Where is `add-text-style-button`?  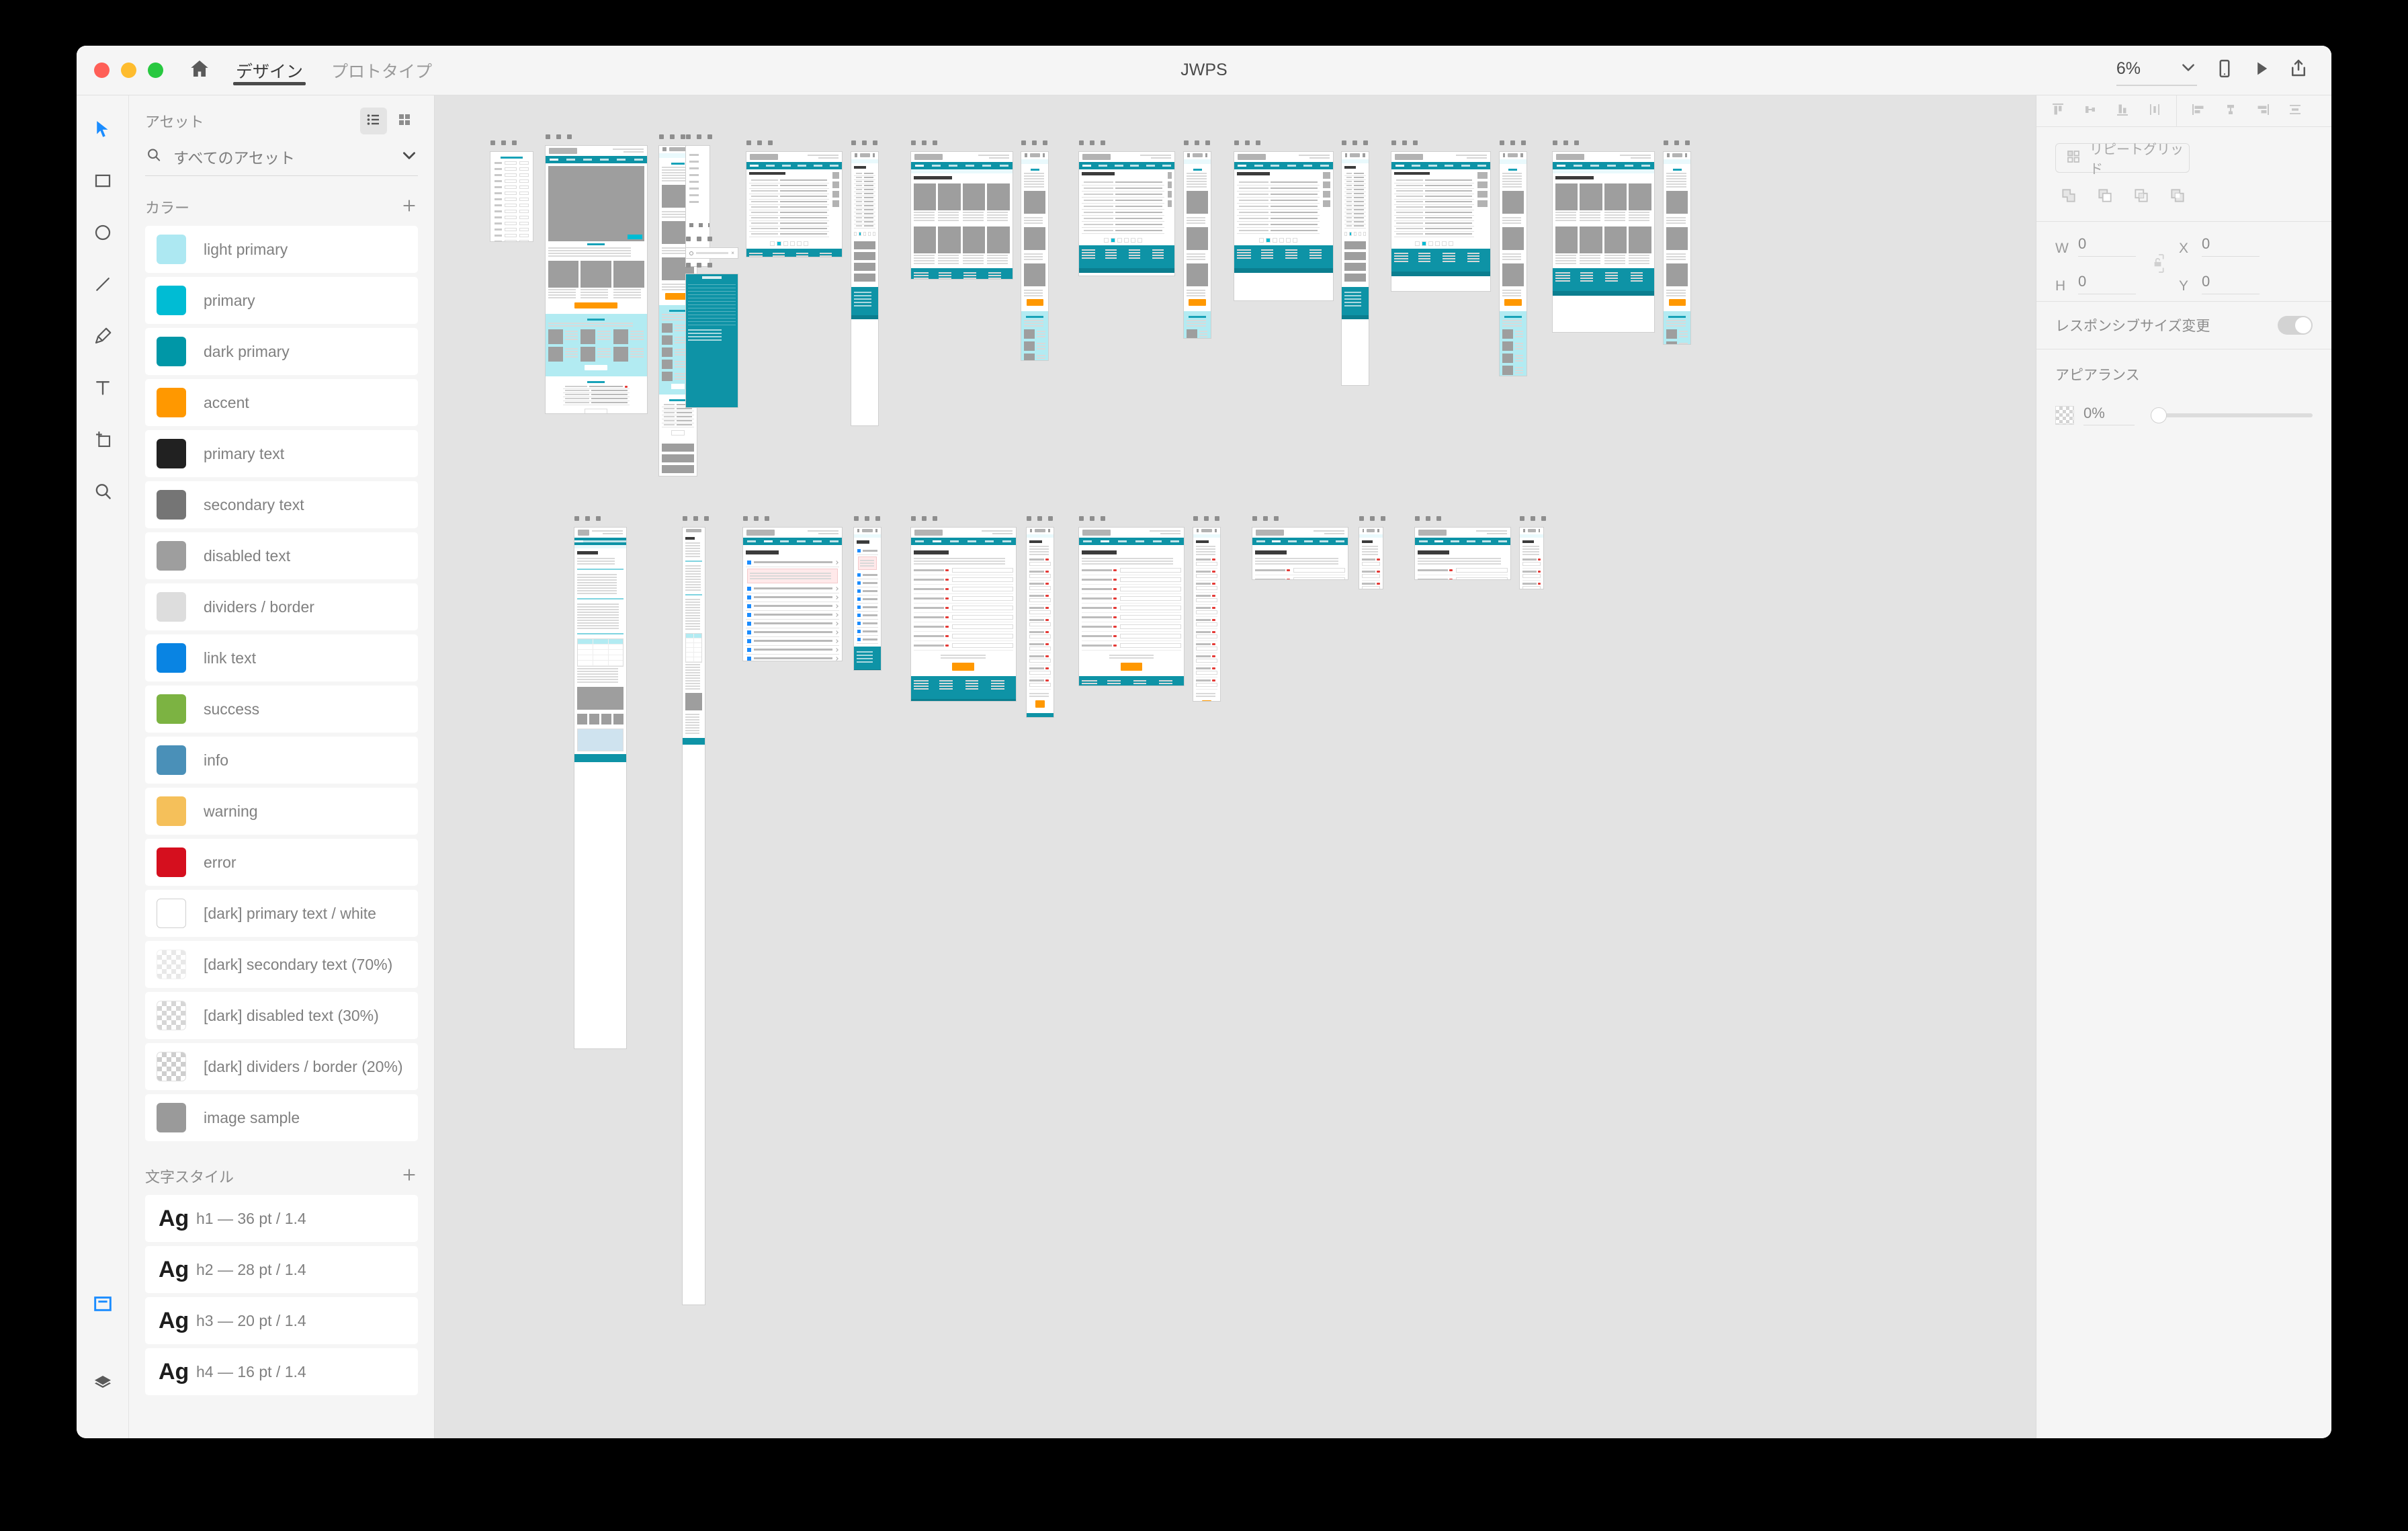
add-text-style-button is located at coordinates (409, 1176).